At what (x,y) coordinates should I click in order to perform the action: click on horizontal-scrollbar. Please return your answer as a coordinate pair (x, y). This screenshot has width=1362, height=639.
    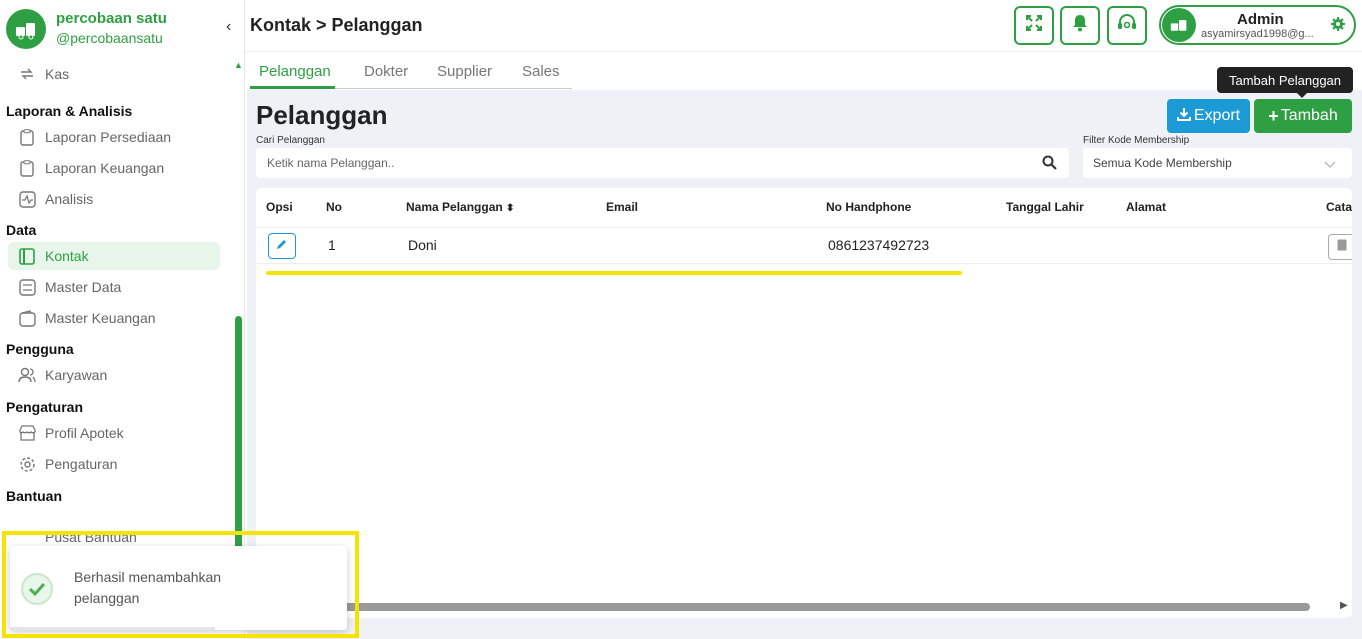
    Looking at the image, I should click on (827, 607).